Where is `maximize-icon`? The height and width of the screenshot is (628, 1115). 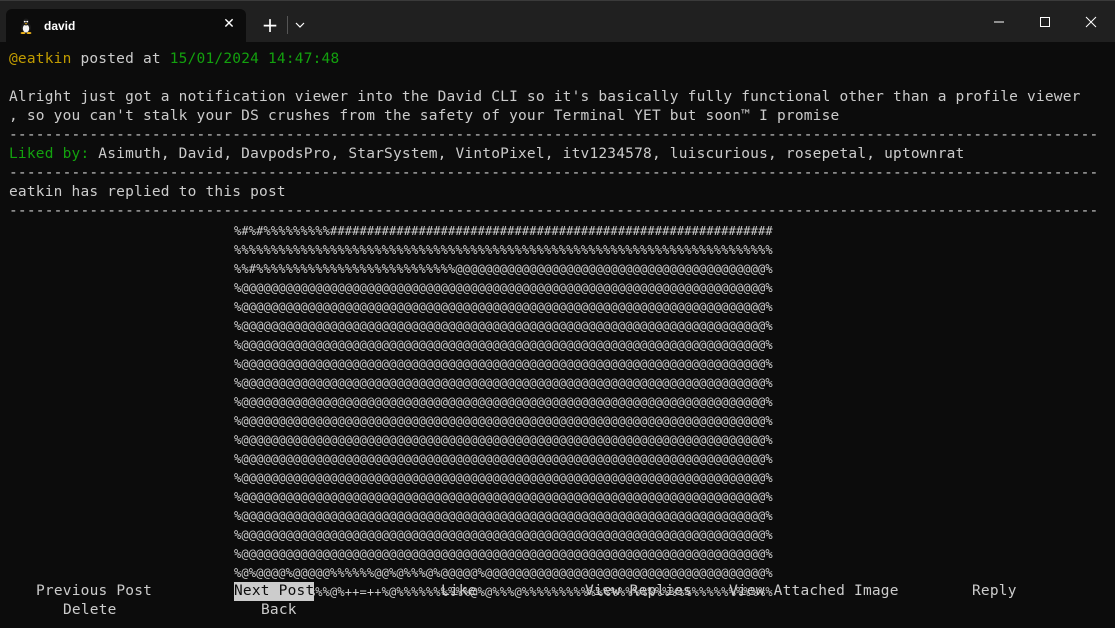 maximize-icon is located at coordinates (1045, 22).